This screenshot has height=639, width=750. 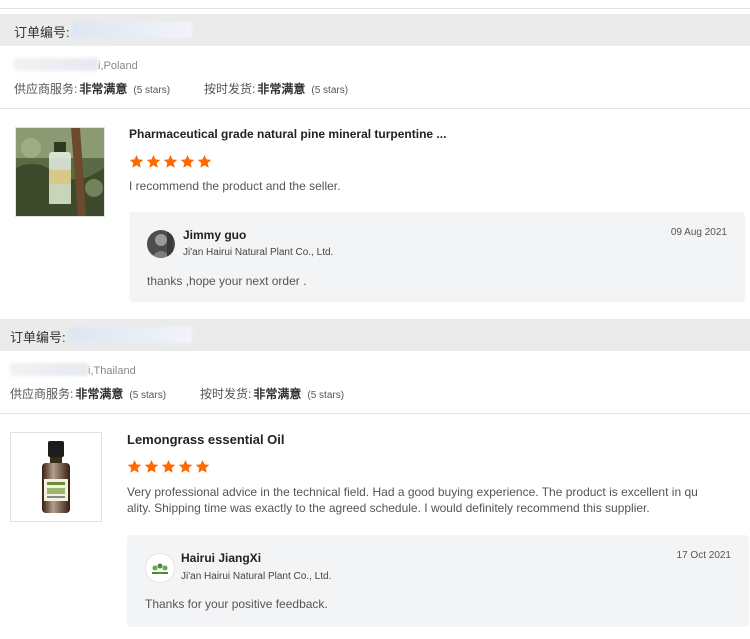 I want to click on buyer-location: i,Thailand, so click(x=73, y=370).